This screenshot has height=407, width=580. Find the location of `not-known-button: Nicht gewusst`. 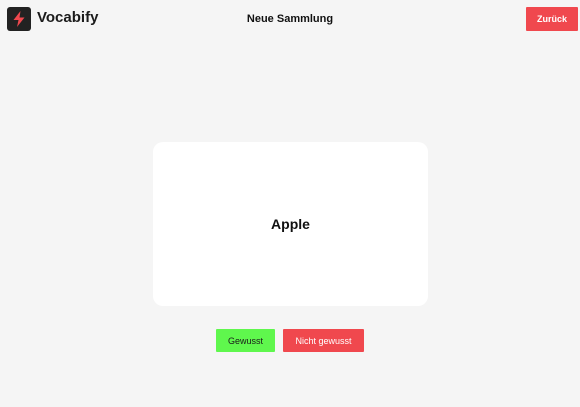

not-known-button: Nicht gewusst is located at coordinates (323, 340).